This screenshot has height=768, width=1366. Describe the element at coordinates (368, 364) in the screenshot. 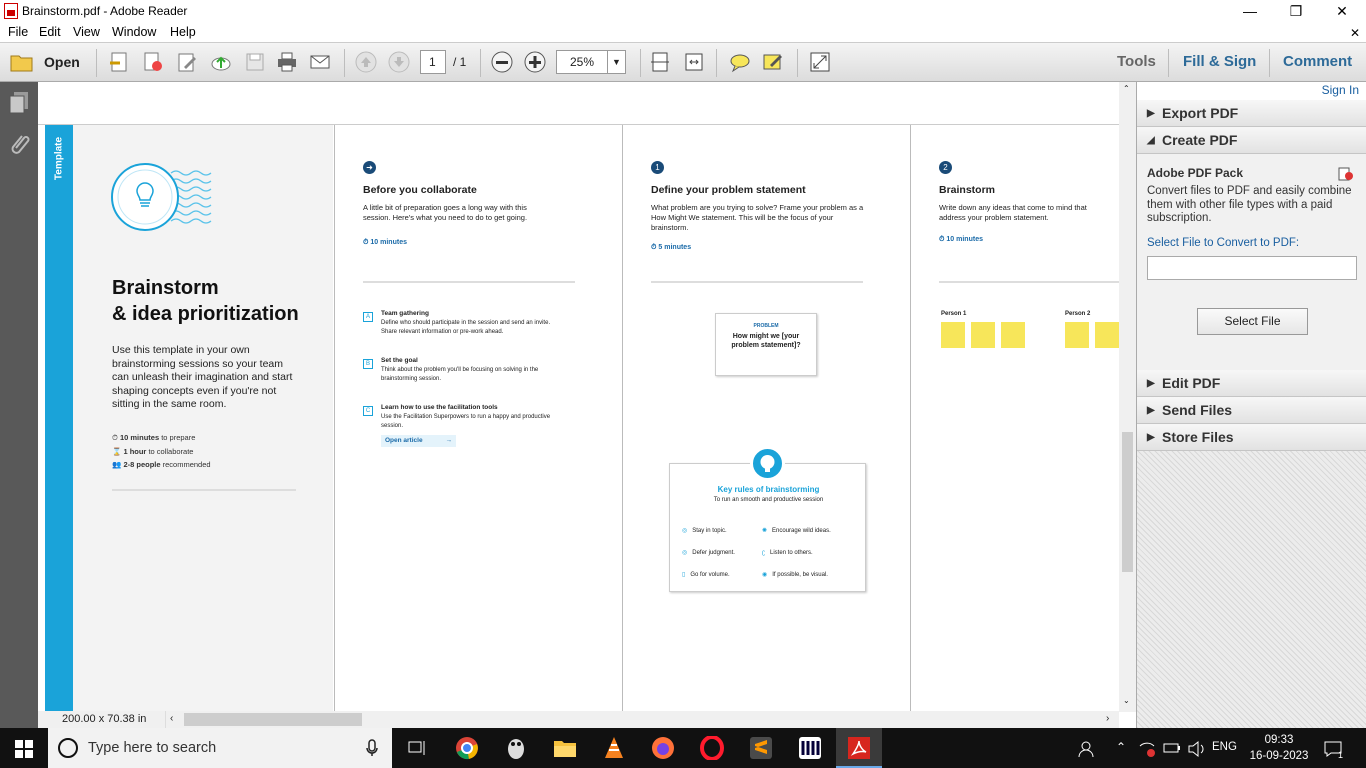

I see `step-letter: B` at that location.